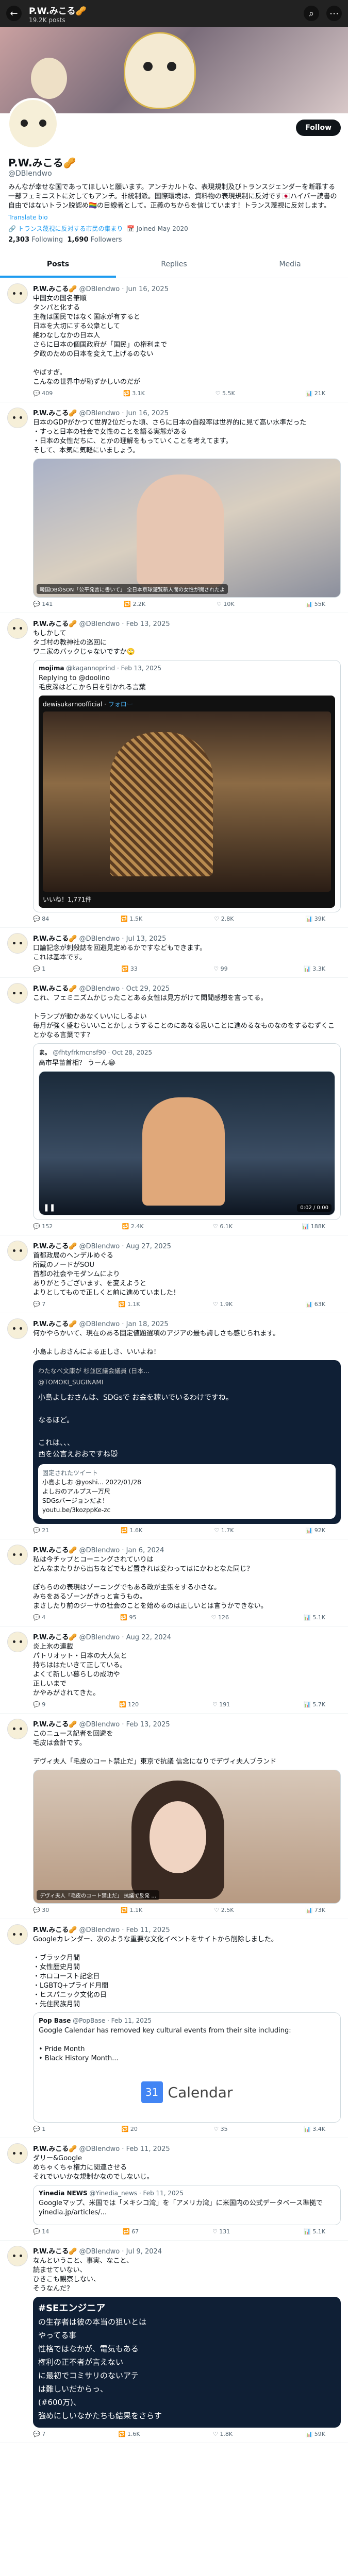 Image resolution: width=348 pixels, height=2576 pixels. What do you see at coordinates (51, 668) in the screenshot?
I see `quoted-author: mojima` at bounding box center [51, 668].